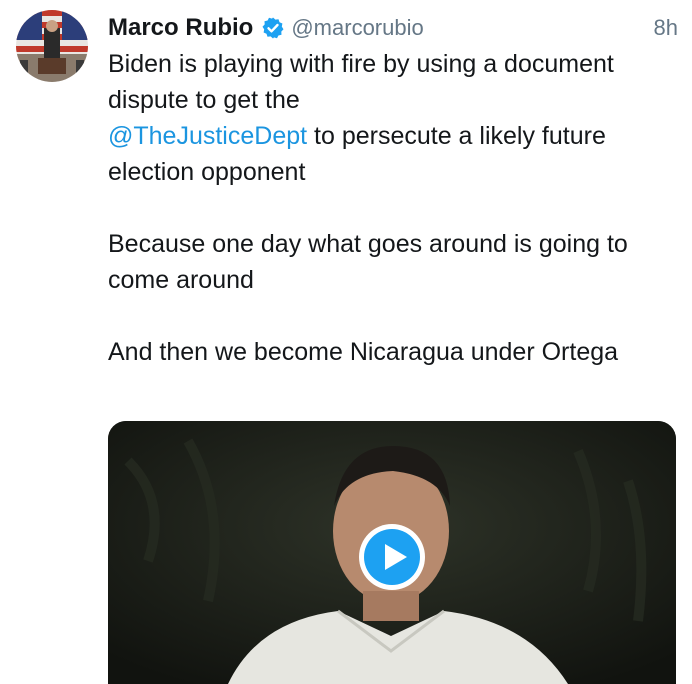 This screenshot has height=684, width=692. I want to click on tweet-header: Marco Rubio @marcorubio 8h, so click(393, 28).